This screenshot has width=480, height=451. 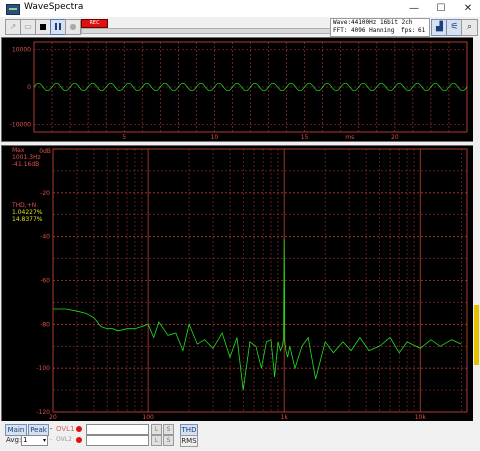 What do you see at coordinates (117, 440) in the screenshot?
I see `ch2-field` at bounding box center [117, 440].